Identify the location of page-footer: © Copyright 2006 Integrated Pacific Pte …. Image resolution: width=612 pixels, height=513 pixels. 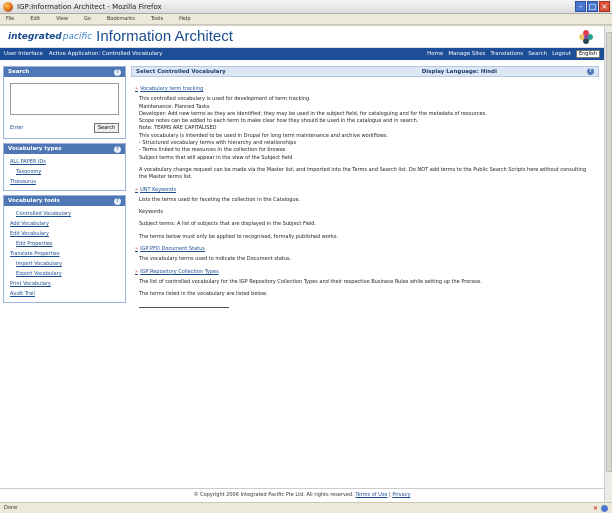
(302, 494).